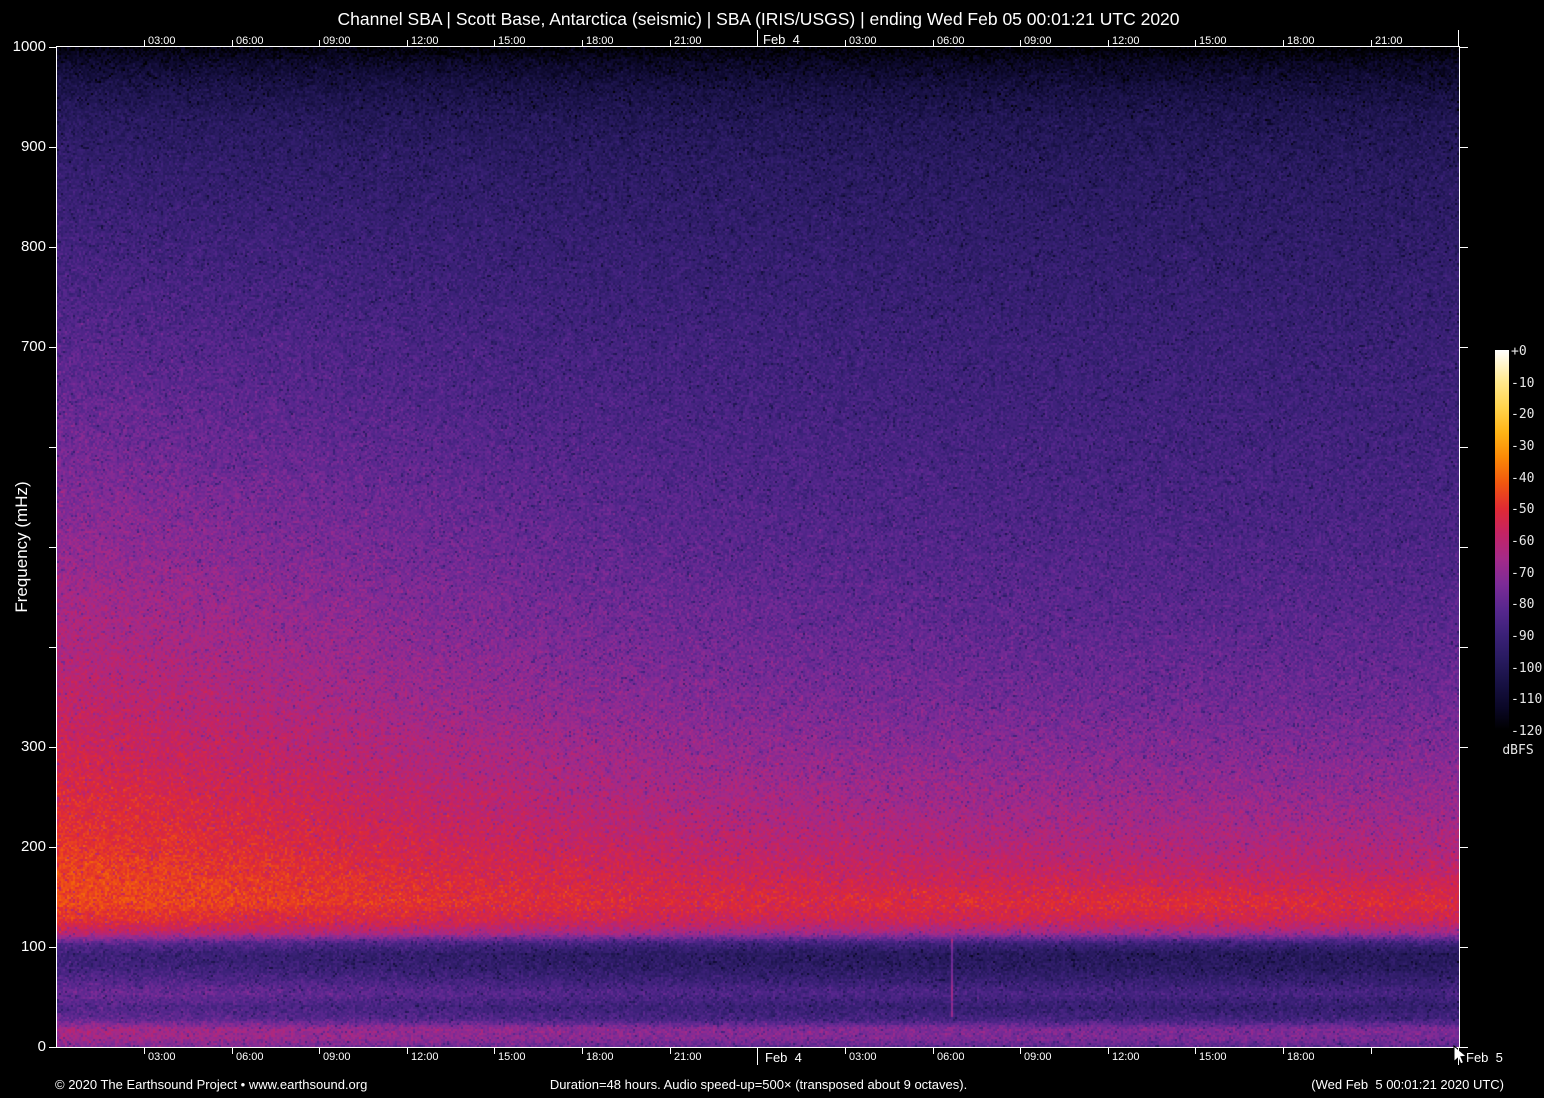 The image size is (1544, 1098). I want to click on colorbar-tick-label: -100, so click(1527, 668).